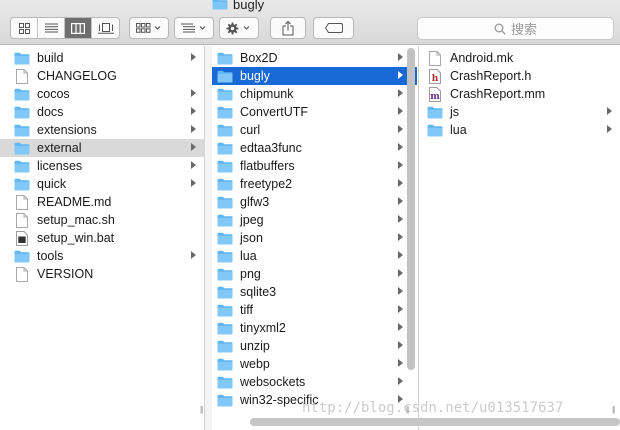 Image resolution: width=620 pixels, height=430 pixels. Describe the element at coordinates (314, 346) in the screenshot. I see `folder-item-unzip: unzip` at that location.